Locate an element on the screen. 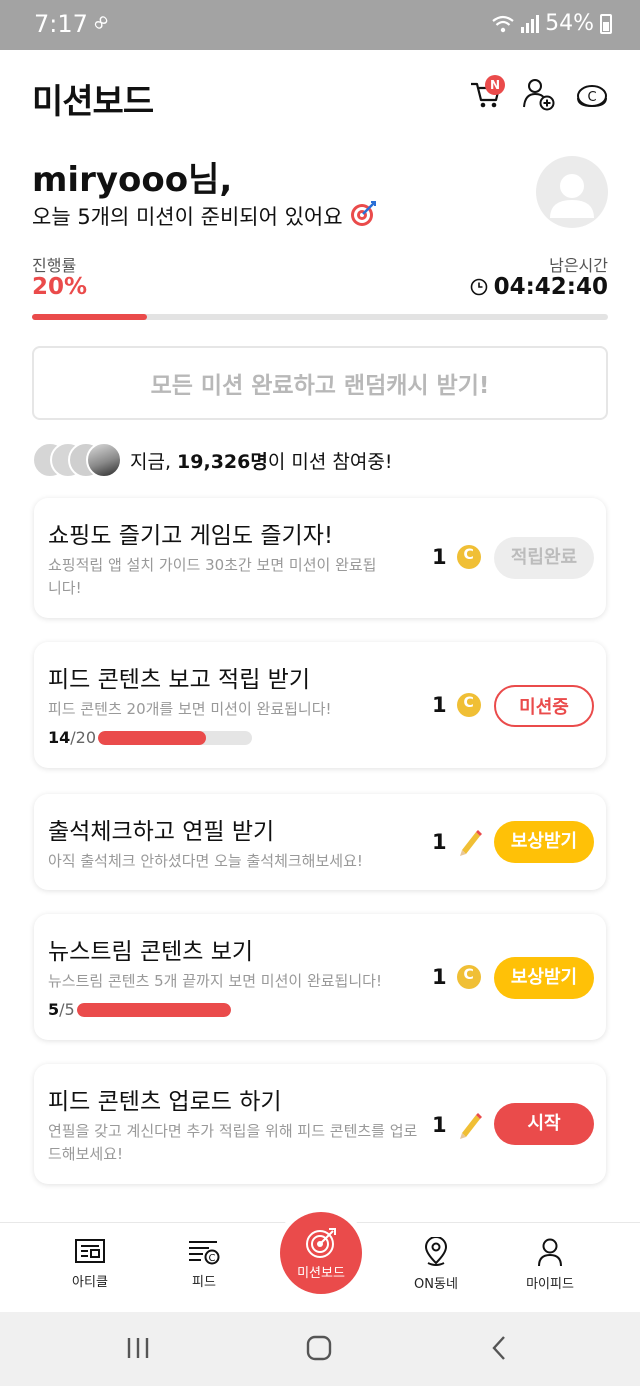  remaining-time-label: 남은시간 is located at coordinates (578, 265).